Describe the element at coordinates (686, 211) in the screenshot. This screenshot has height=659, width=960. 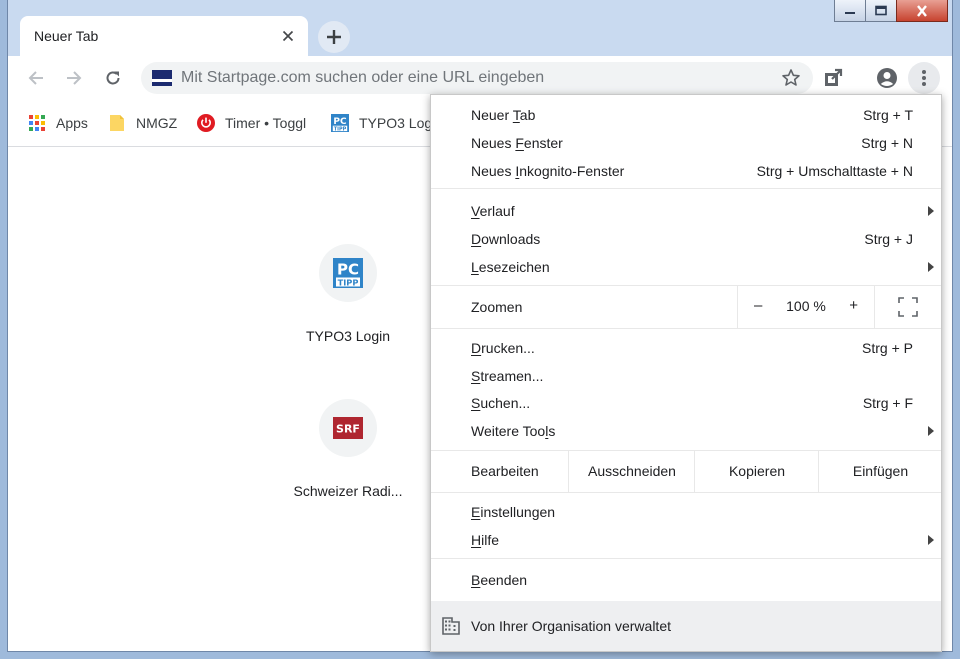
I see `menu-item-history: Verlauf` at that location.